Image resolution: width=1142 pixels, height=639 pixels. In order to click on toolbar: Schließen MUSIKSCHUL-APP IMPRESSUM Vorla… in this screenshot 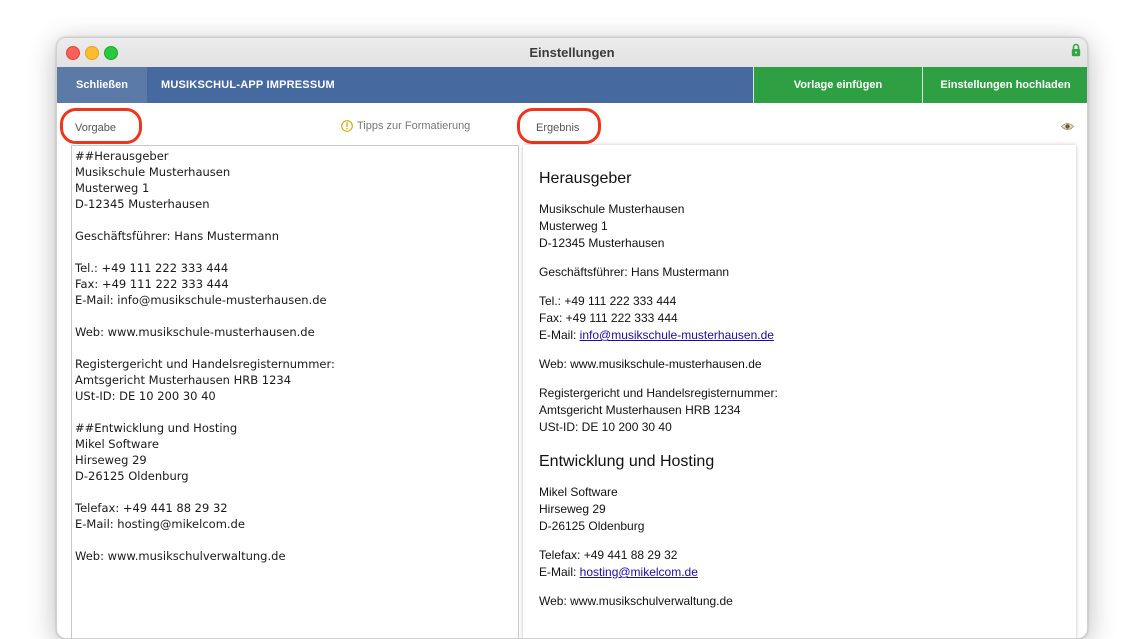, I will do `click(572, 85)`.